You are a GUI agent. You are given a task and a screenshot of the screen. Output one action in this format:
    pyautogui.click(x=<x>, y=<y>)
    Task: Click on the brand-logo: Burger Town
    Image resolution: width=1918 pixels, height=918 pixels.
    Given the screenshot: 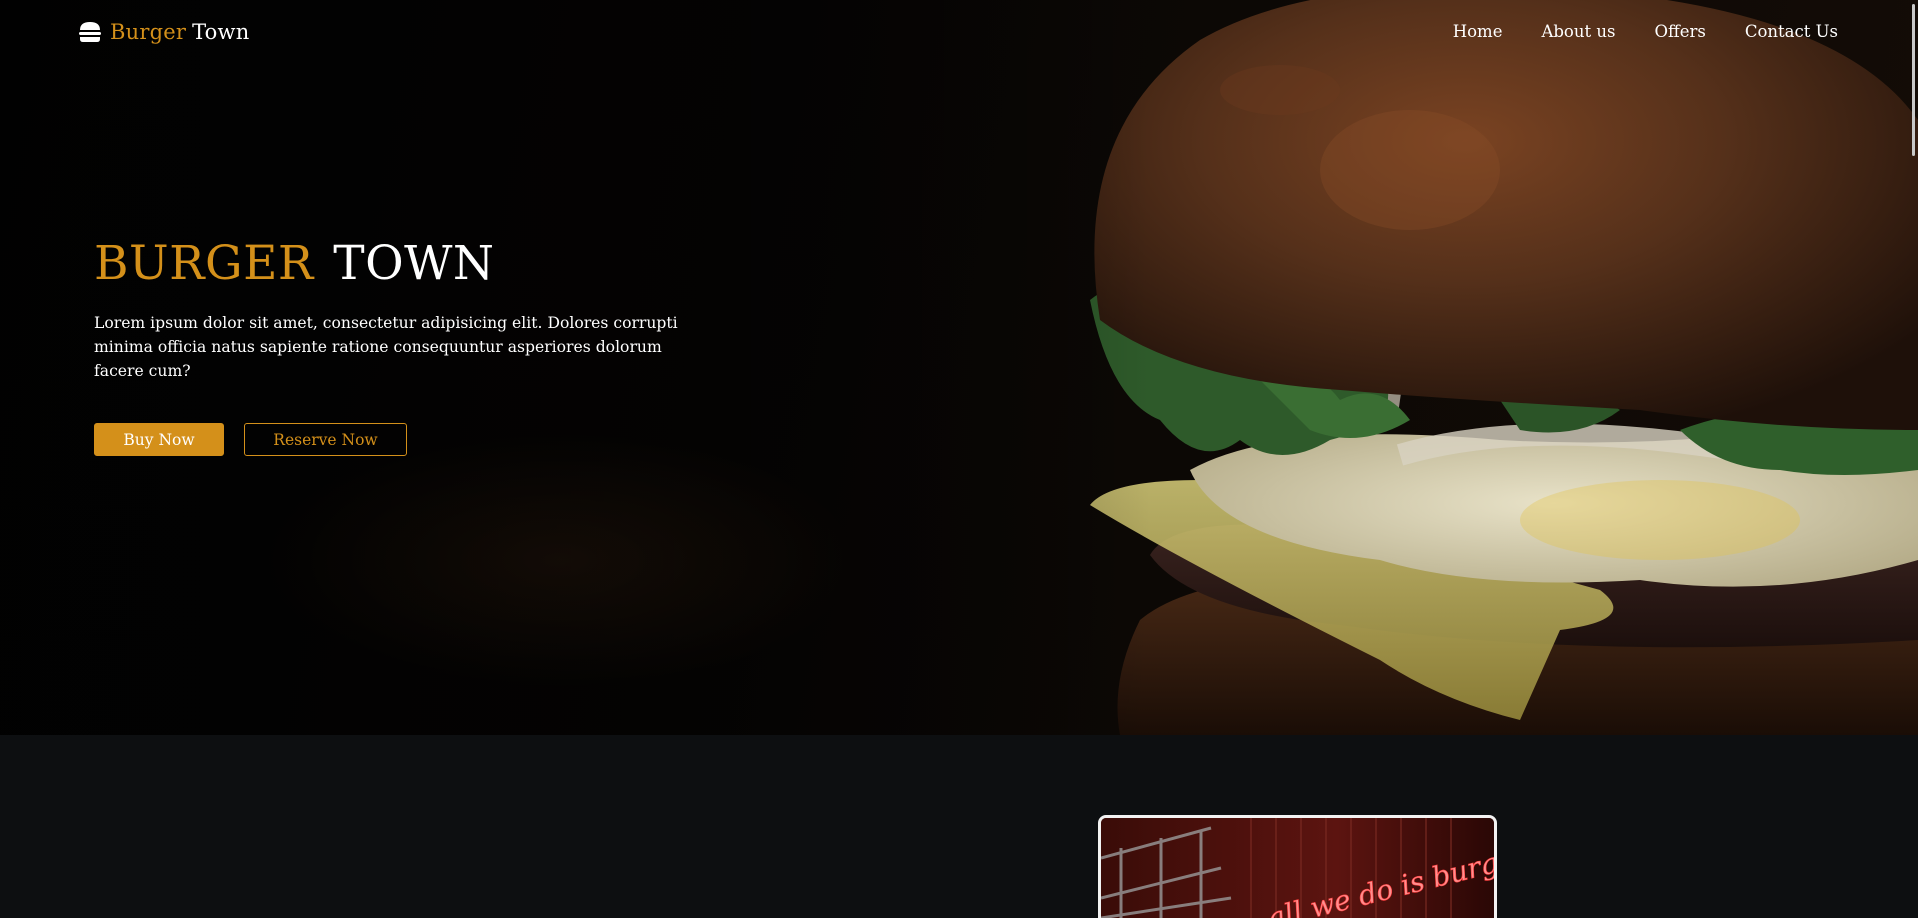 What is the action you would take?
    pyautogui.click(x=163, y=32)
    